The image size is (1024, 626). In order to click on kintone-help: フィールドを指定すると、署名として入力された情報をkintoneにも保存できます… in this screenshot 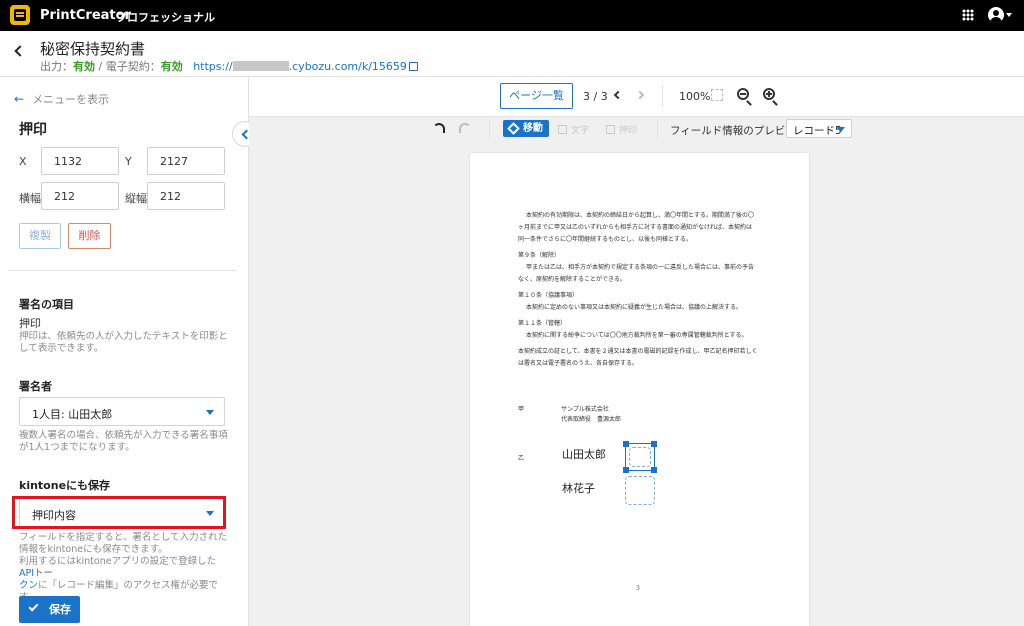, I will do `click(125, 568)`.